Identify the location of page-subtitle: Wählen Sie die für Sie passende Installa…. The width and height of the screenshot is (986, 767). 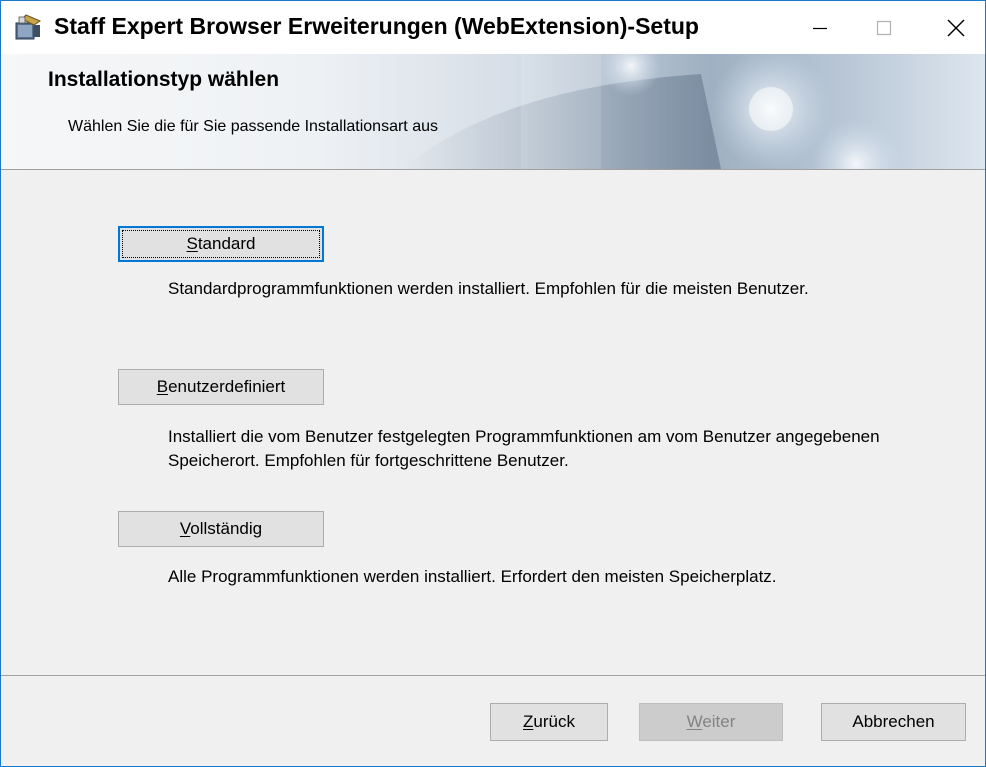
(253, 126).